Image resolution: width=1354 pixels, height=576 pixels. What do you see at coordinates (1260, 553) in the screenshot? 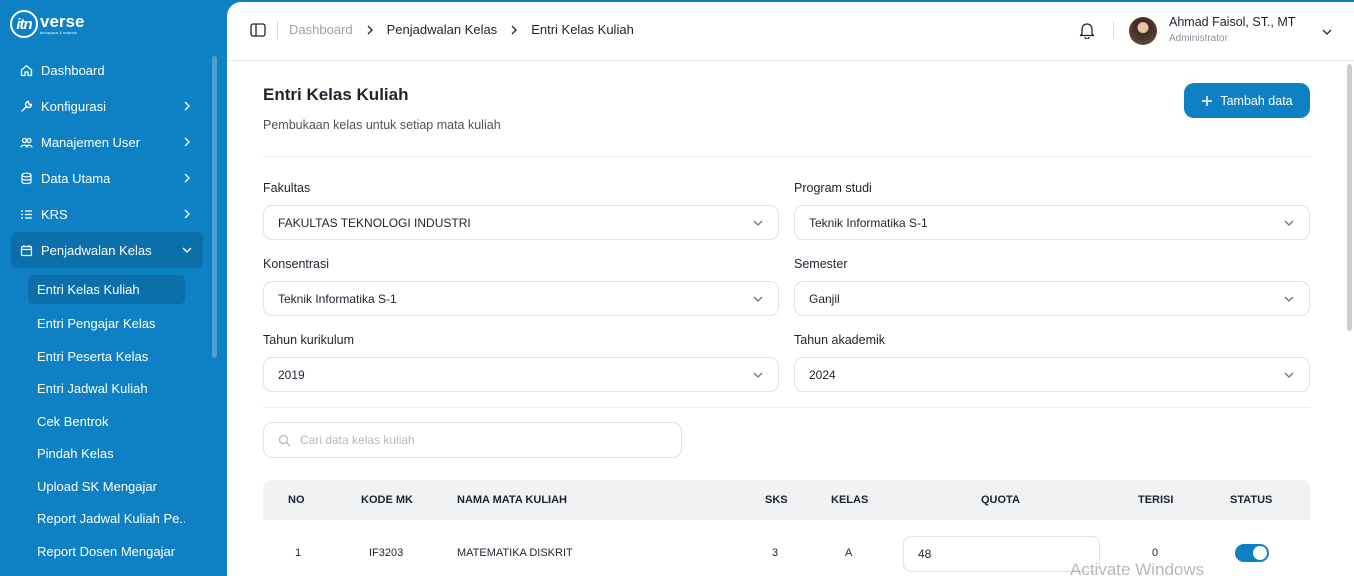
I see `toggle-knob` at bounding box center [1260, 553].